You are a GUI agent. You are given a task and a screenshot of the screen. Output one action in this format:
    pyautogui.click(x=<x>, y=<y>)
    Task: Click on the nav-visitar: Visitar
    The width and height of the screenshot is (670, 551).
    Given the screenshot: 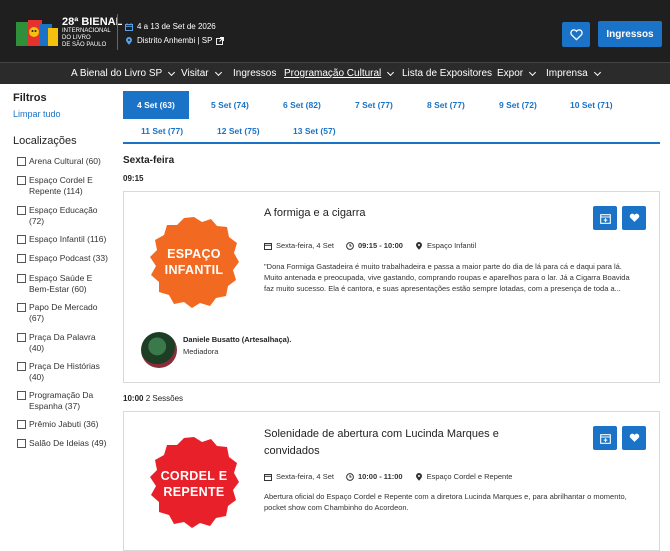 What is the action you would take?
    pyautogui.click(x=201, y=73)
    